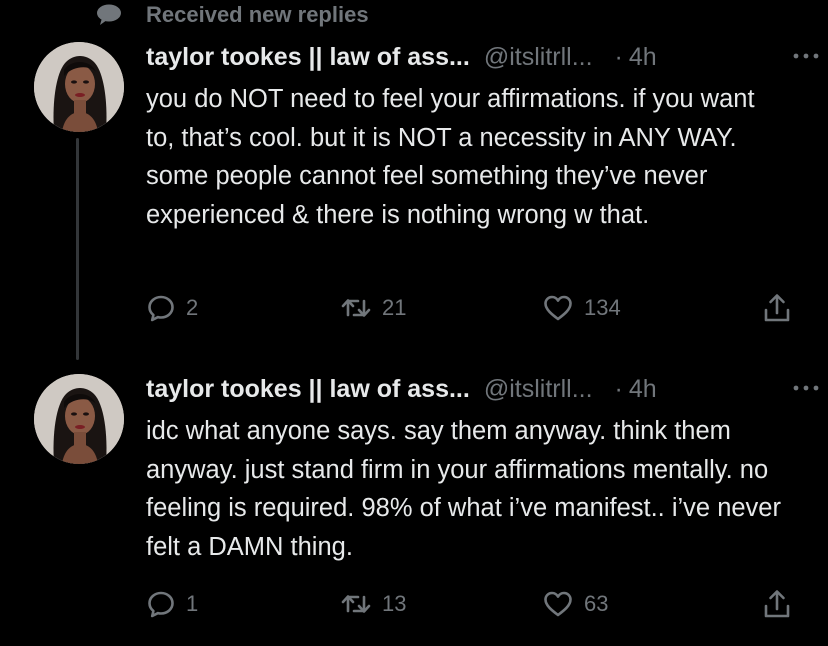 The width and height of the screenshot is (828, 646). What do you see at coordinates (581, 308) in the screenshot?
I see `like-button: 134` at bounding box center [581, 308].